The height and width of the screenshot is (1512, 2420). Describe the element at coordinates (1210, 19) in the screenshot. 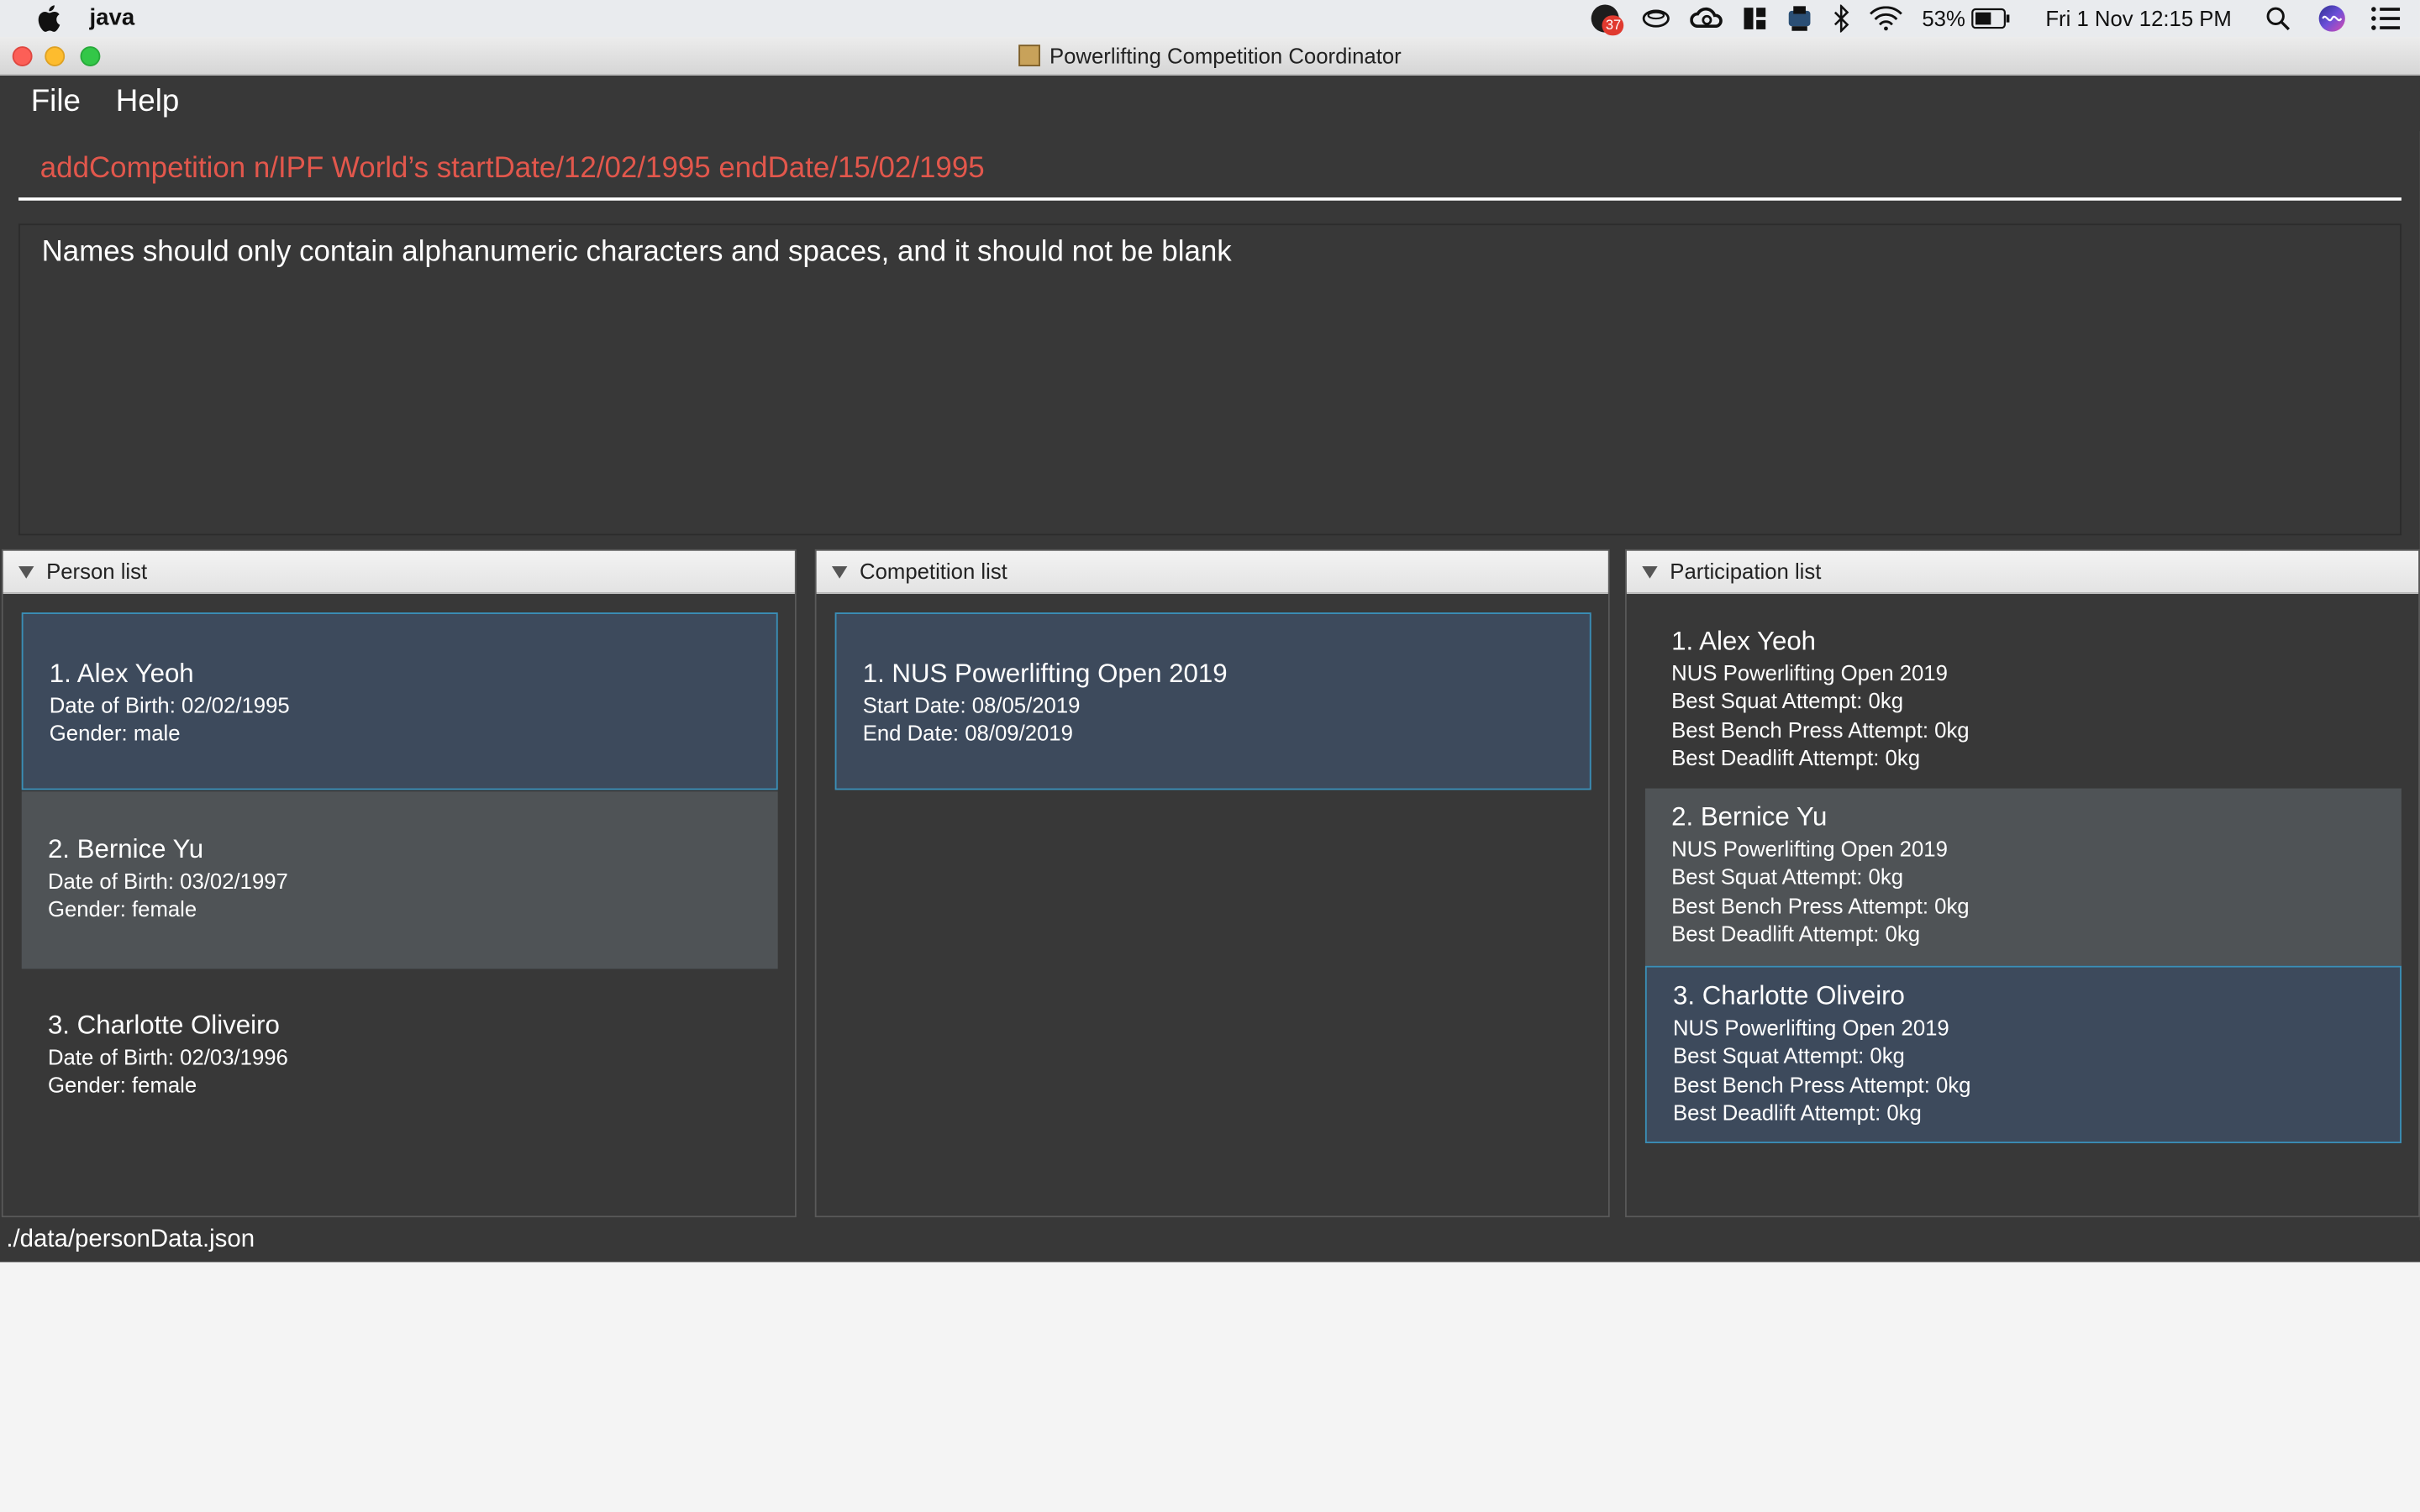

I see `macos-menu-bar: java 37 53% Fri 1 Nov 12:15 PM` at that location.